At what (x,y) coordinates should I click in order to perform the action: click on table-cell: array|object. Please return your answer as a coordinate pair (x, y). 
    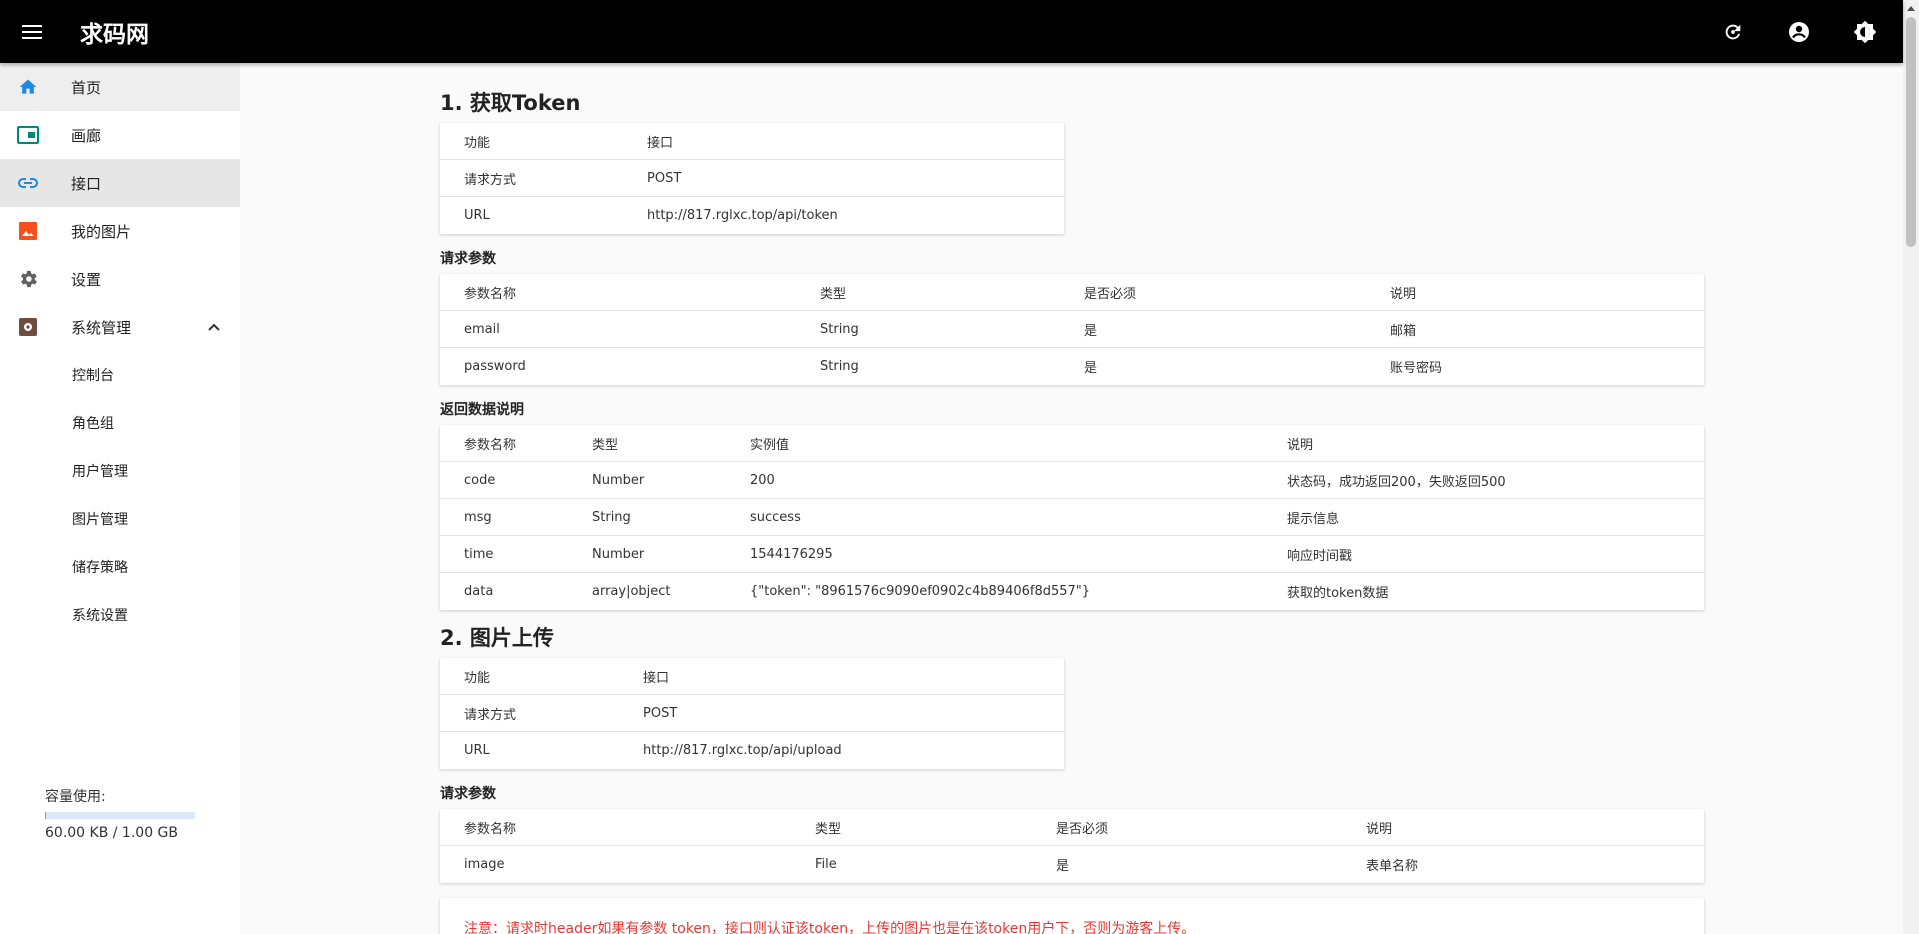
    Looking at the image, I should click on (631, 591).